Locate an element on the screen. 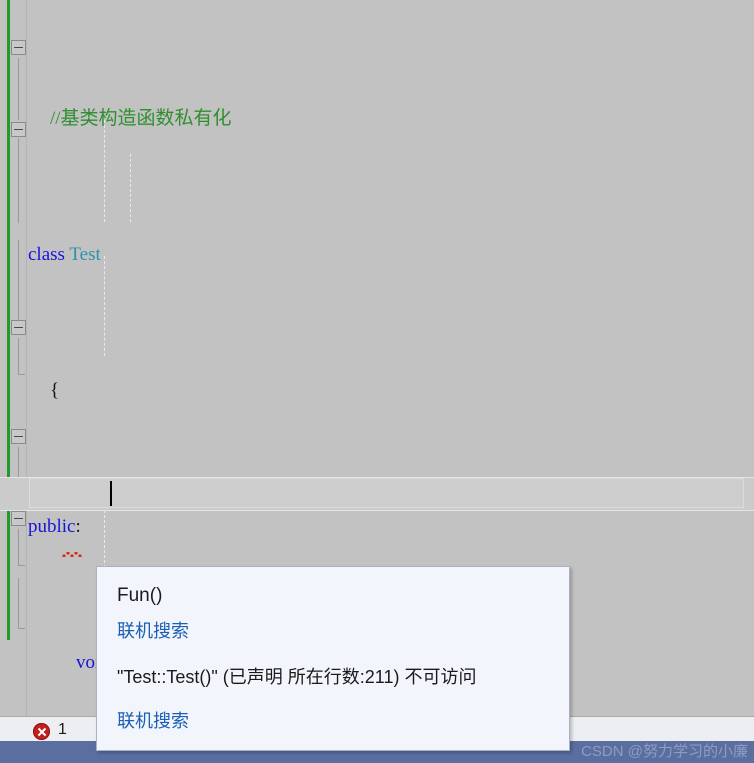  indicator-margin-separator is located at coordinates (26, 358).